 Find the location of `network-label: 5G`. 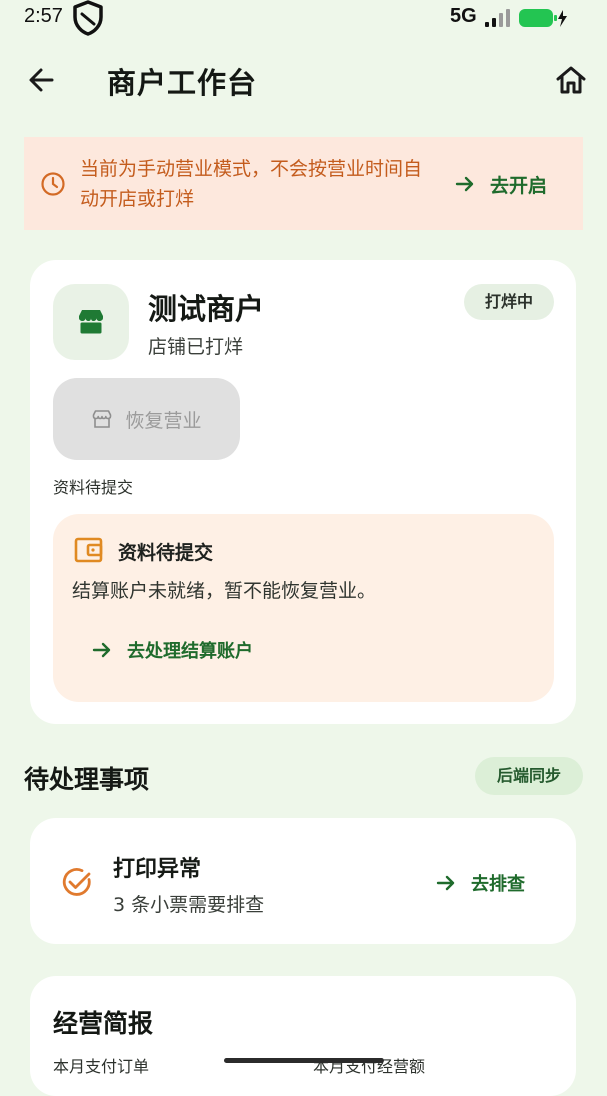

network-label: 5G is located at coordinates (463, 16).